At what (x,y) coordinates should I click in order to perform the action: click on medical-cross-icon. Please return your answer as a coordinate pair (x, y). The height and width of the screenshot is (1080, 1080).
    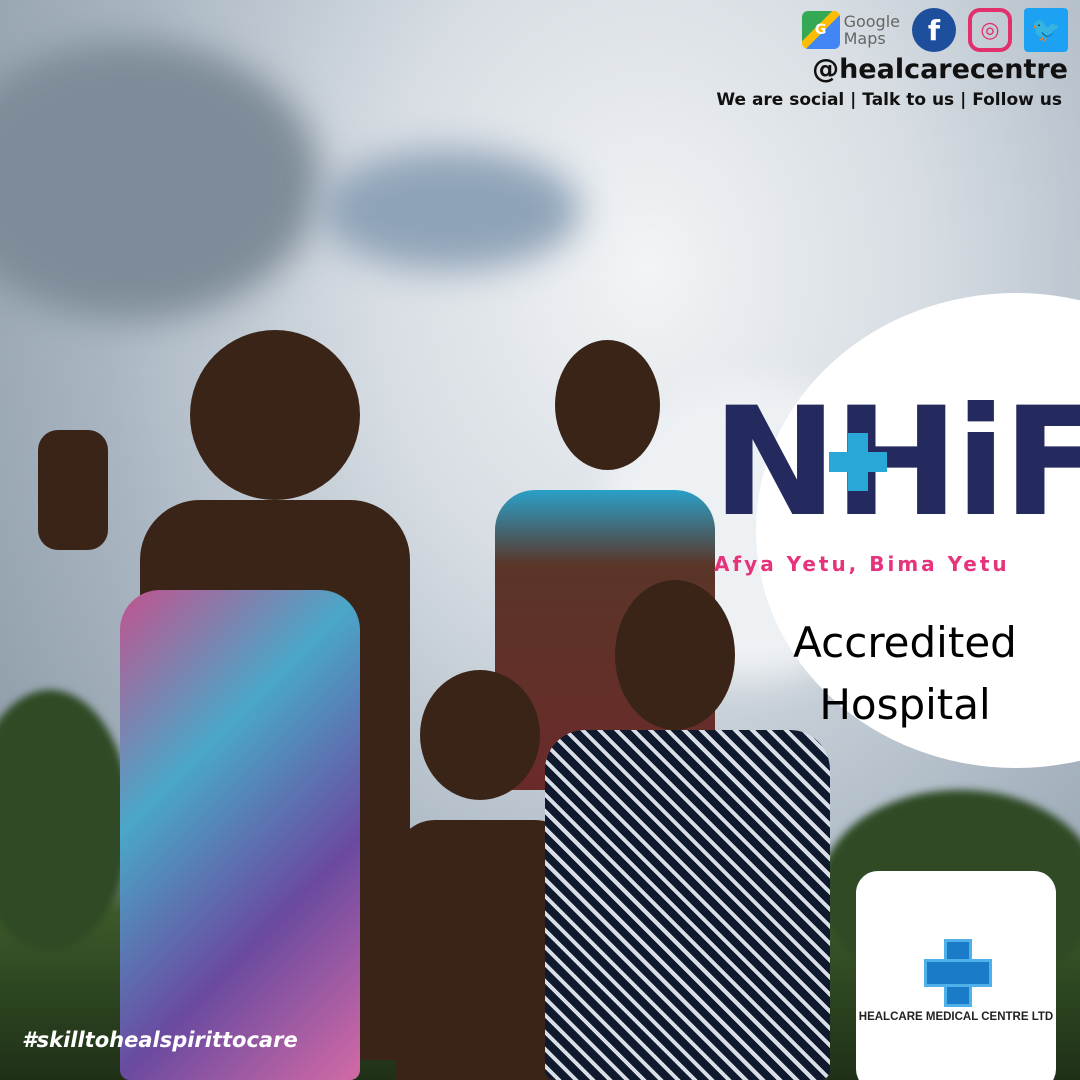
    Looking at the image, I should click on (958, 973).